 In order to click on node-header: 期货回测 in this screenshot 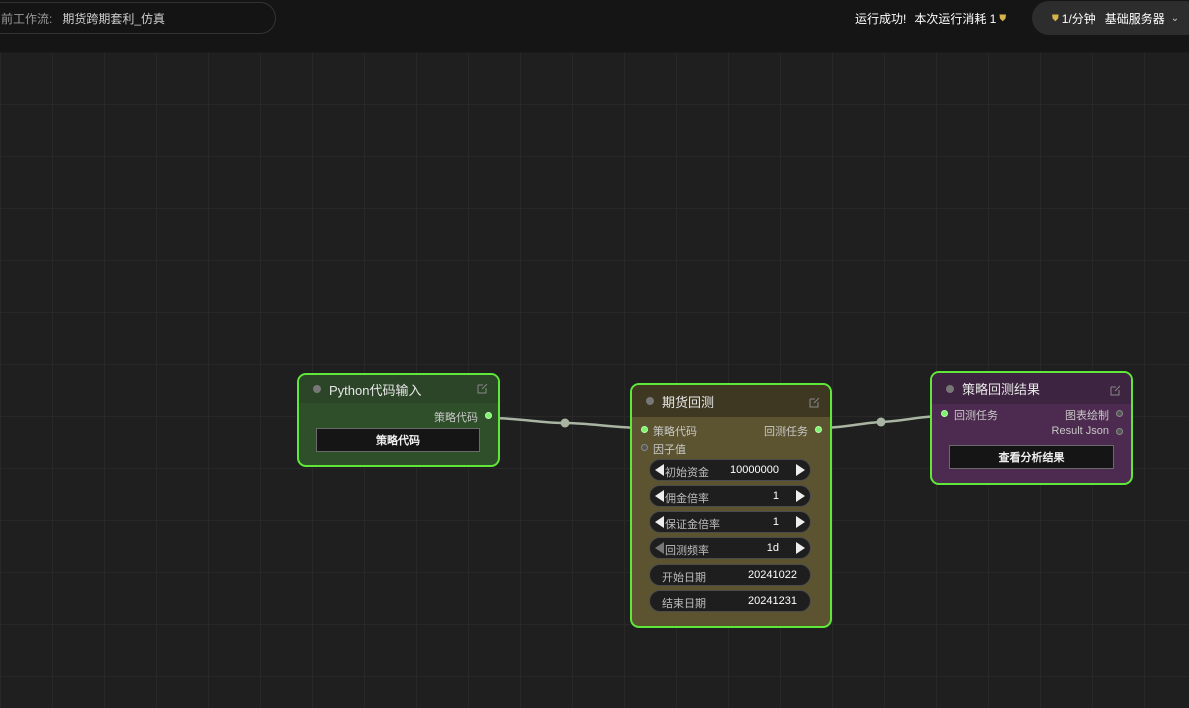, I will do `click(731, 401)`.